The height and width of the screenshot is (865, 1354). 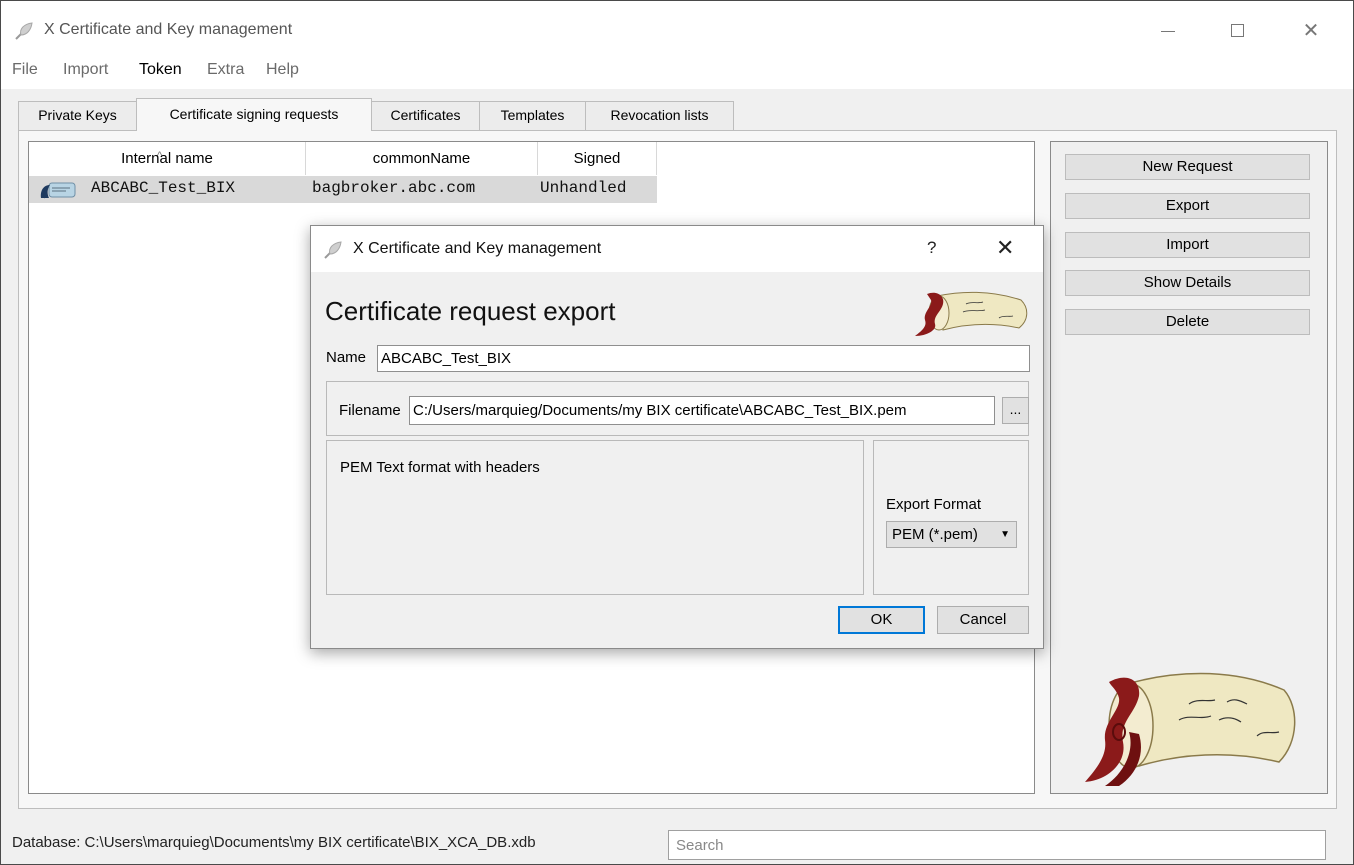 I want to click on close-icon: ✕, so click(x=1311, y=31).